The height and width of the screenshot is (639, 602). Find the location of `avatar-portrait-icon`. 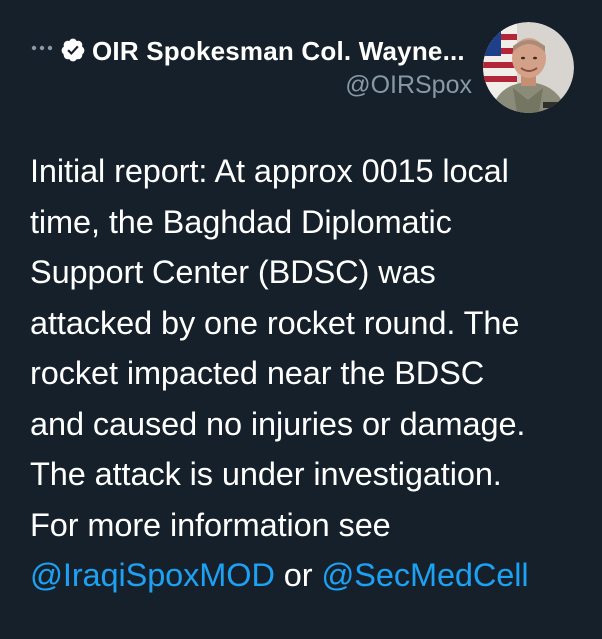

avatar-portrait-icon is located at coordinates (528, 67).